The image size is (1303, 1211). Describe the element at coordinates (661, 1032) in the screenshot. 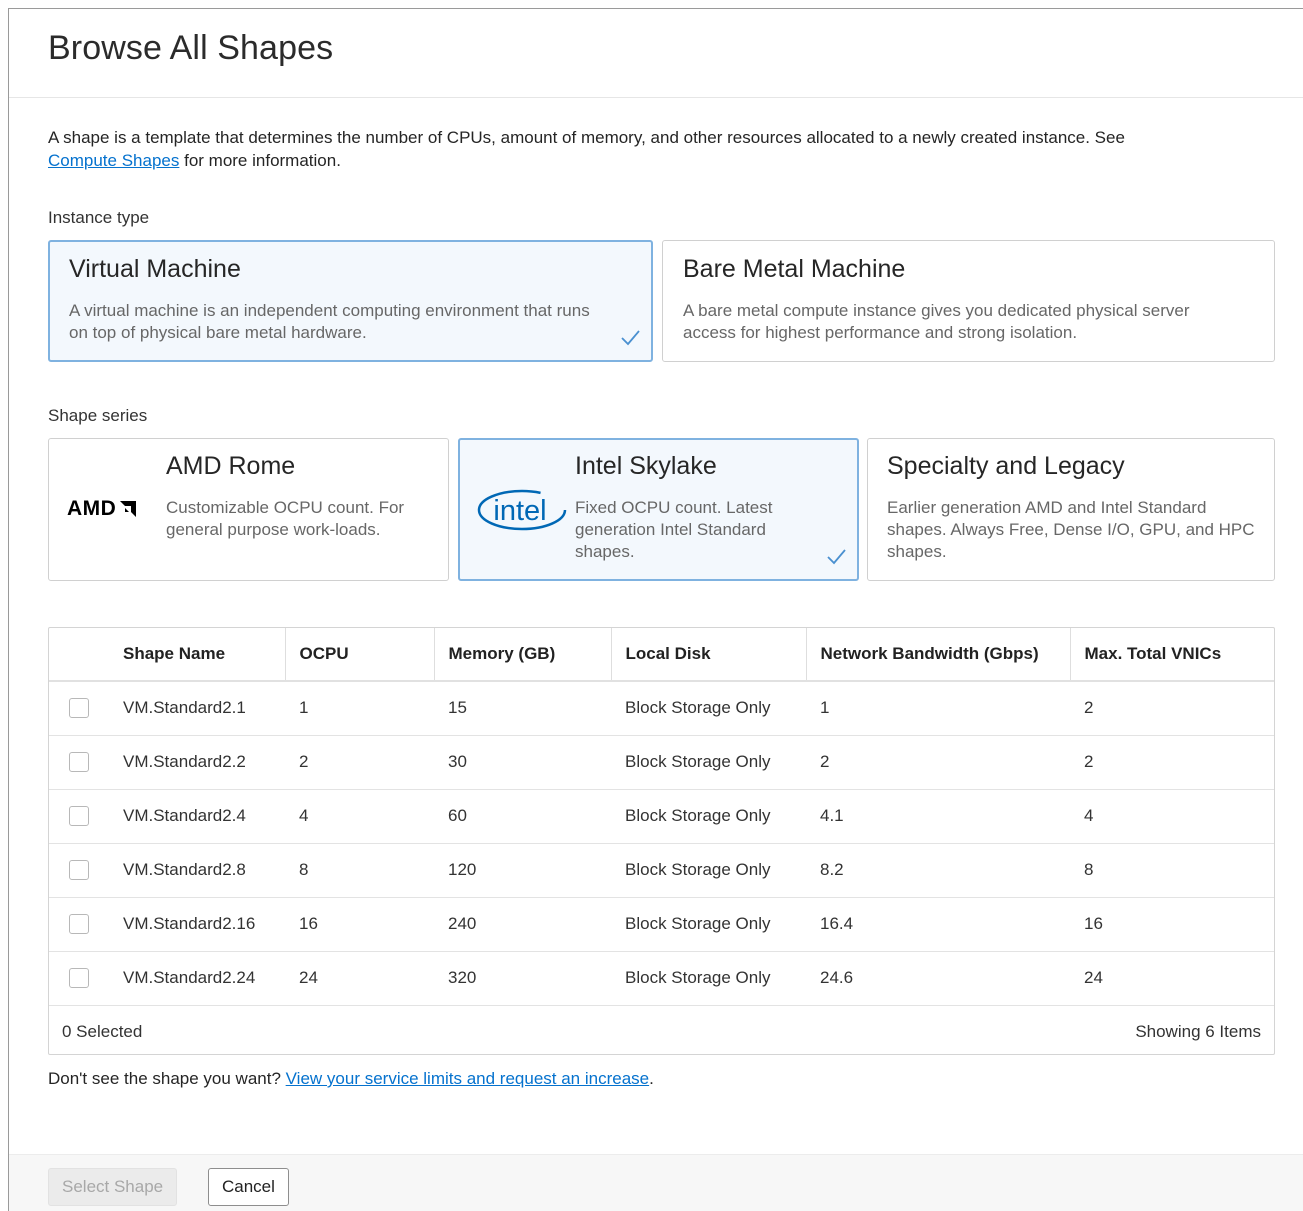

I see `table-footer: 0 Selected Showing 6 Items` at that location.